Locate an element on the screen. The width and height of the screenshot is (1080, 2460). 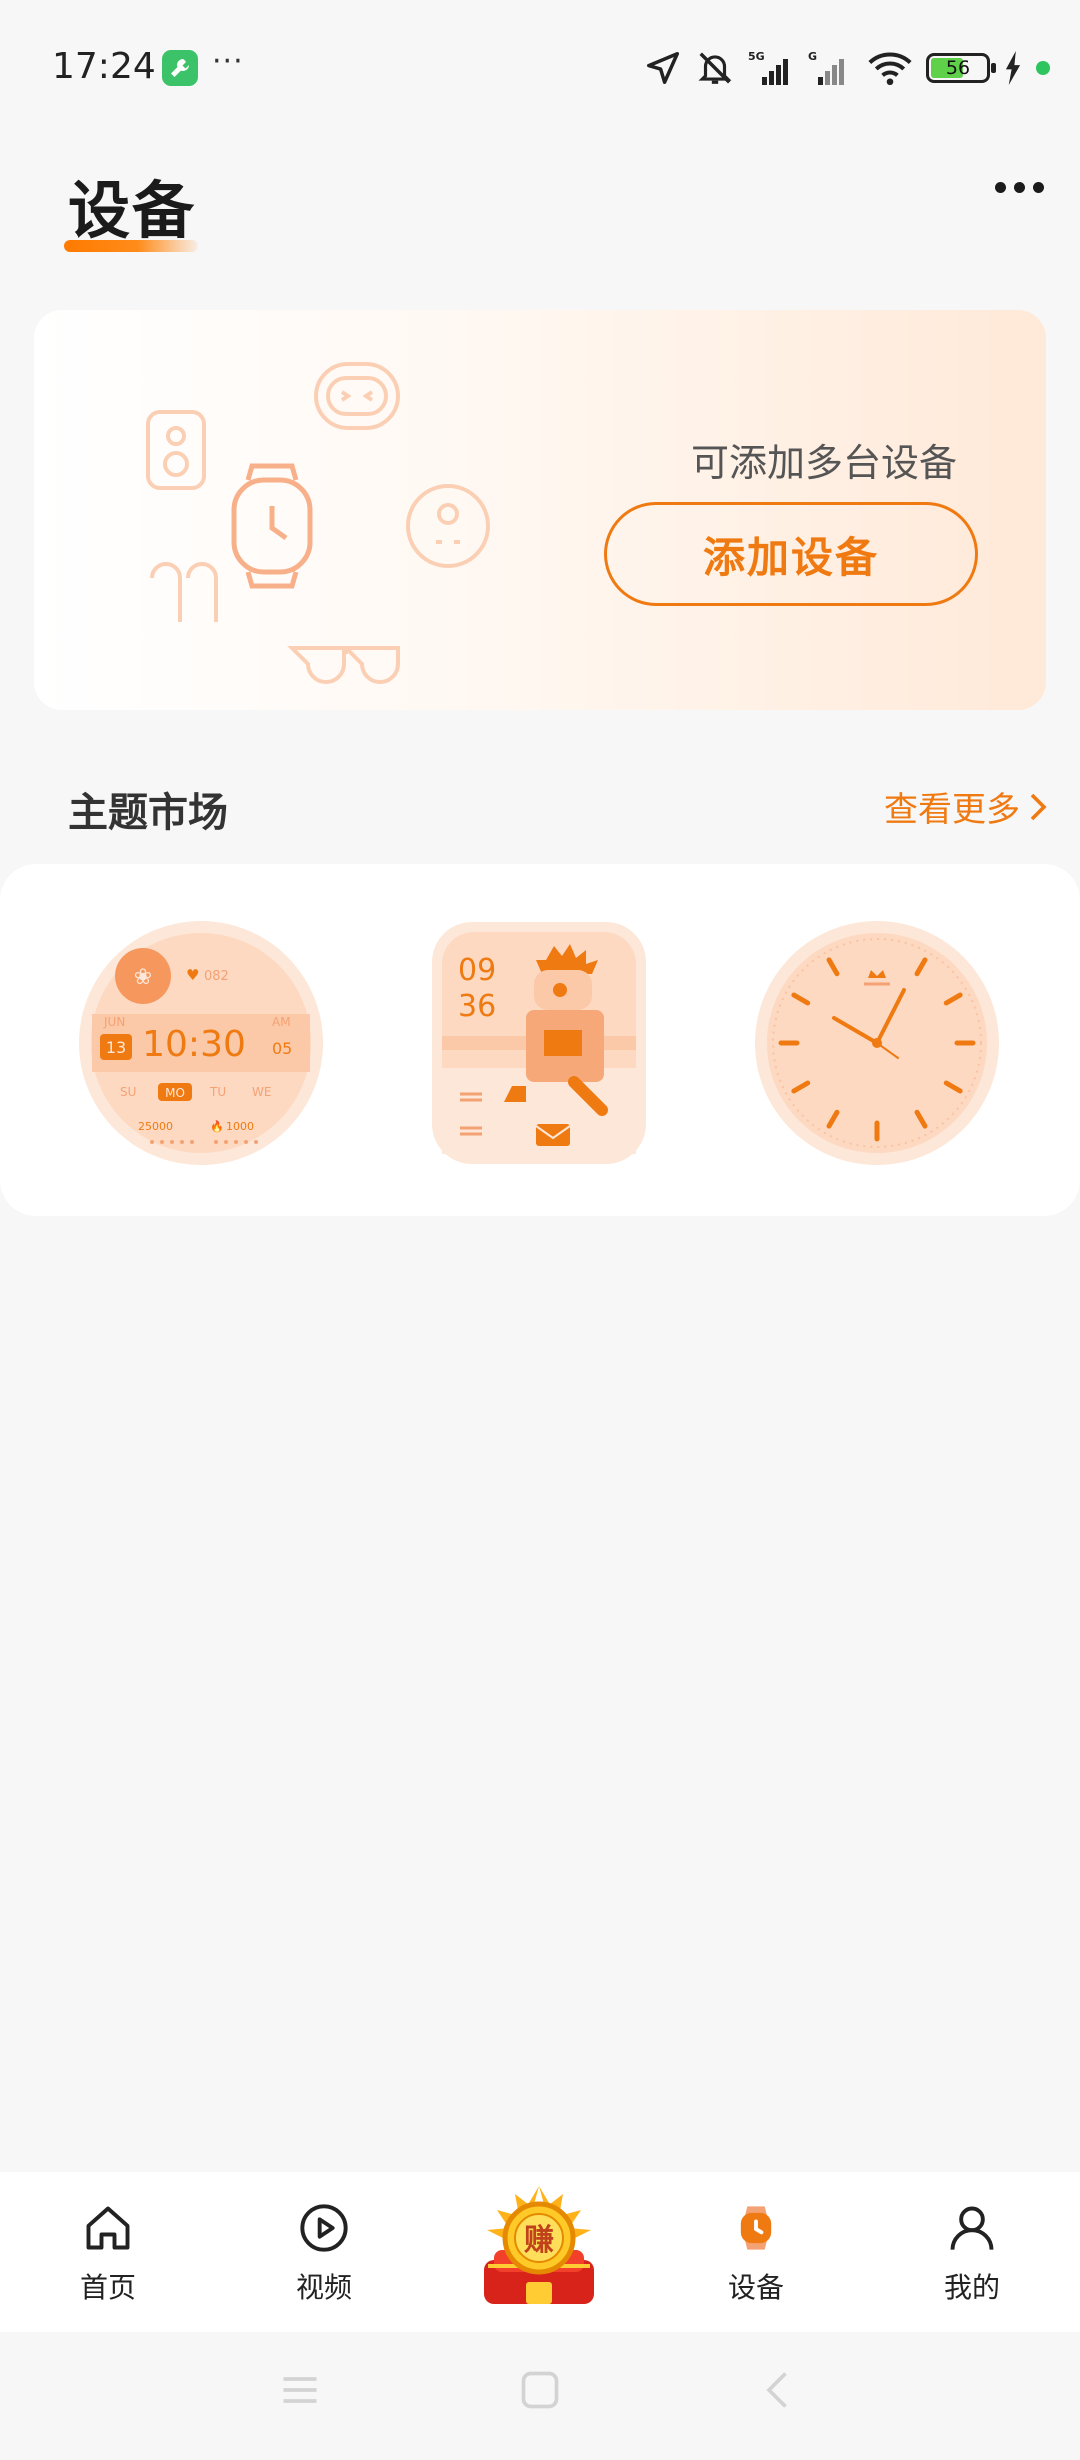
menu-icon is located at coordinates (300, 2390).